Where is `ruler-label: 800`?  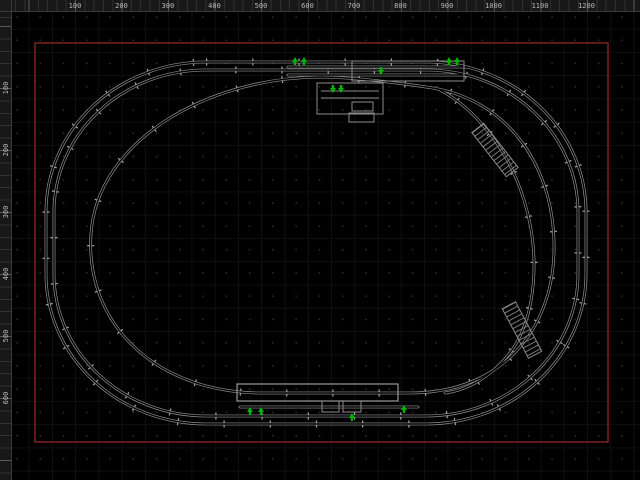 ruler-label: 800 is located at coordinates (400, 6).